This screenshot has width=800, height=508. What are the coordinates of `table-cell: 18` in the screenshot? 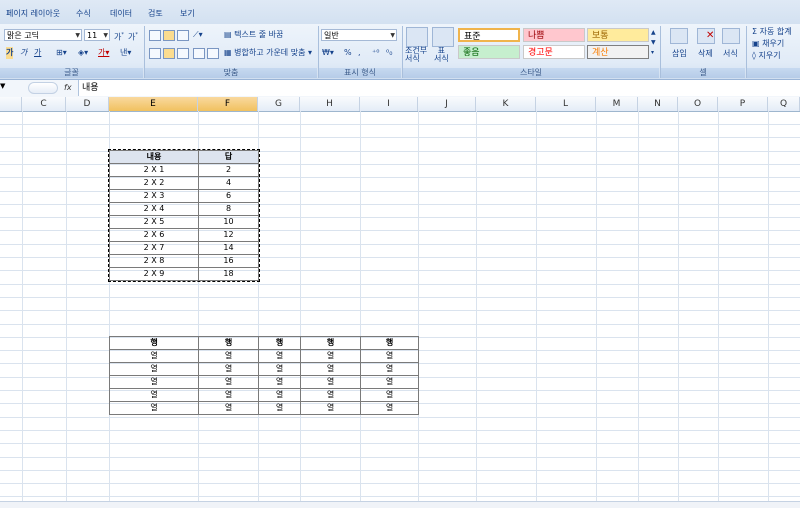 It's located at (228, 274).